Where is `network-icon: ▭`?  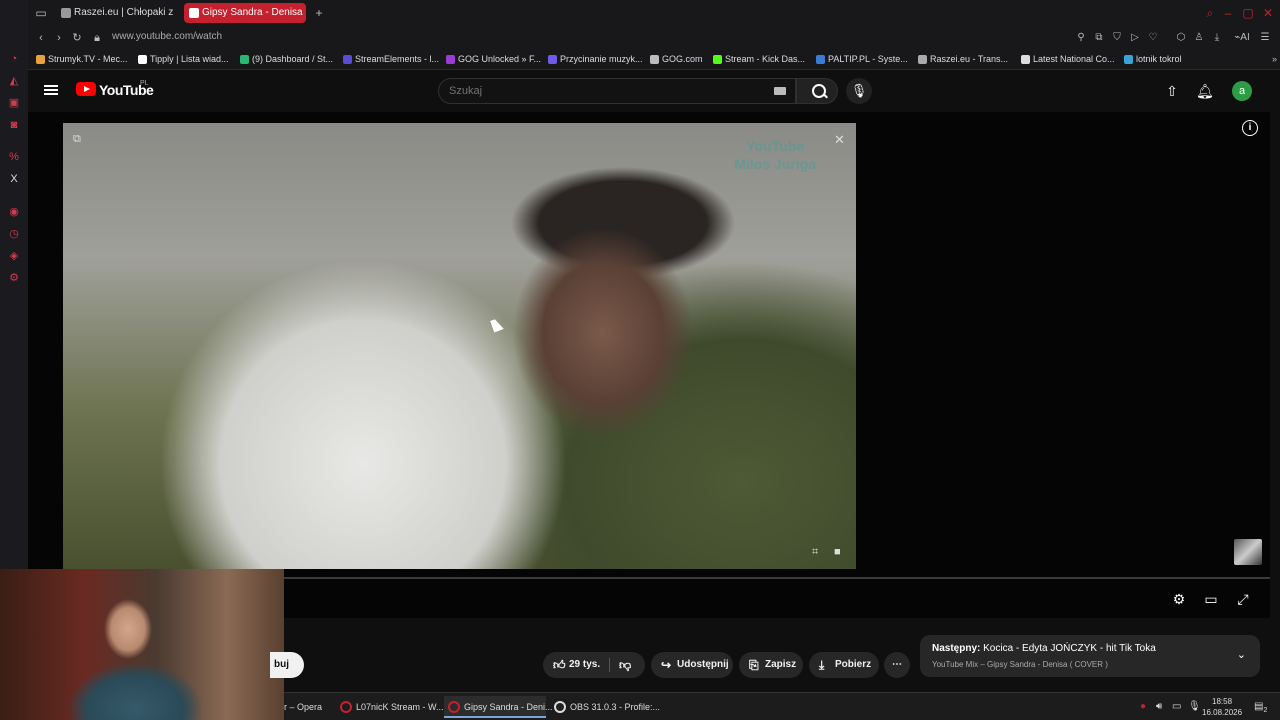 network-icon: ▭ is located at coordinates (1176, 706).